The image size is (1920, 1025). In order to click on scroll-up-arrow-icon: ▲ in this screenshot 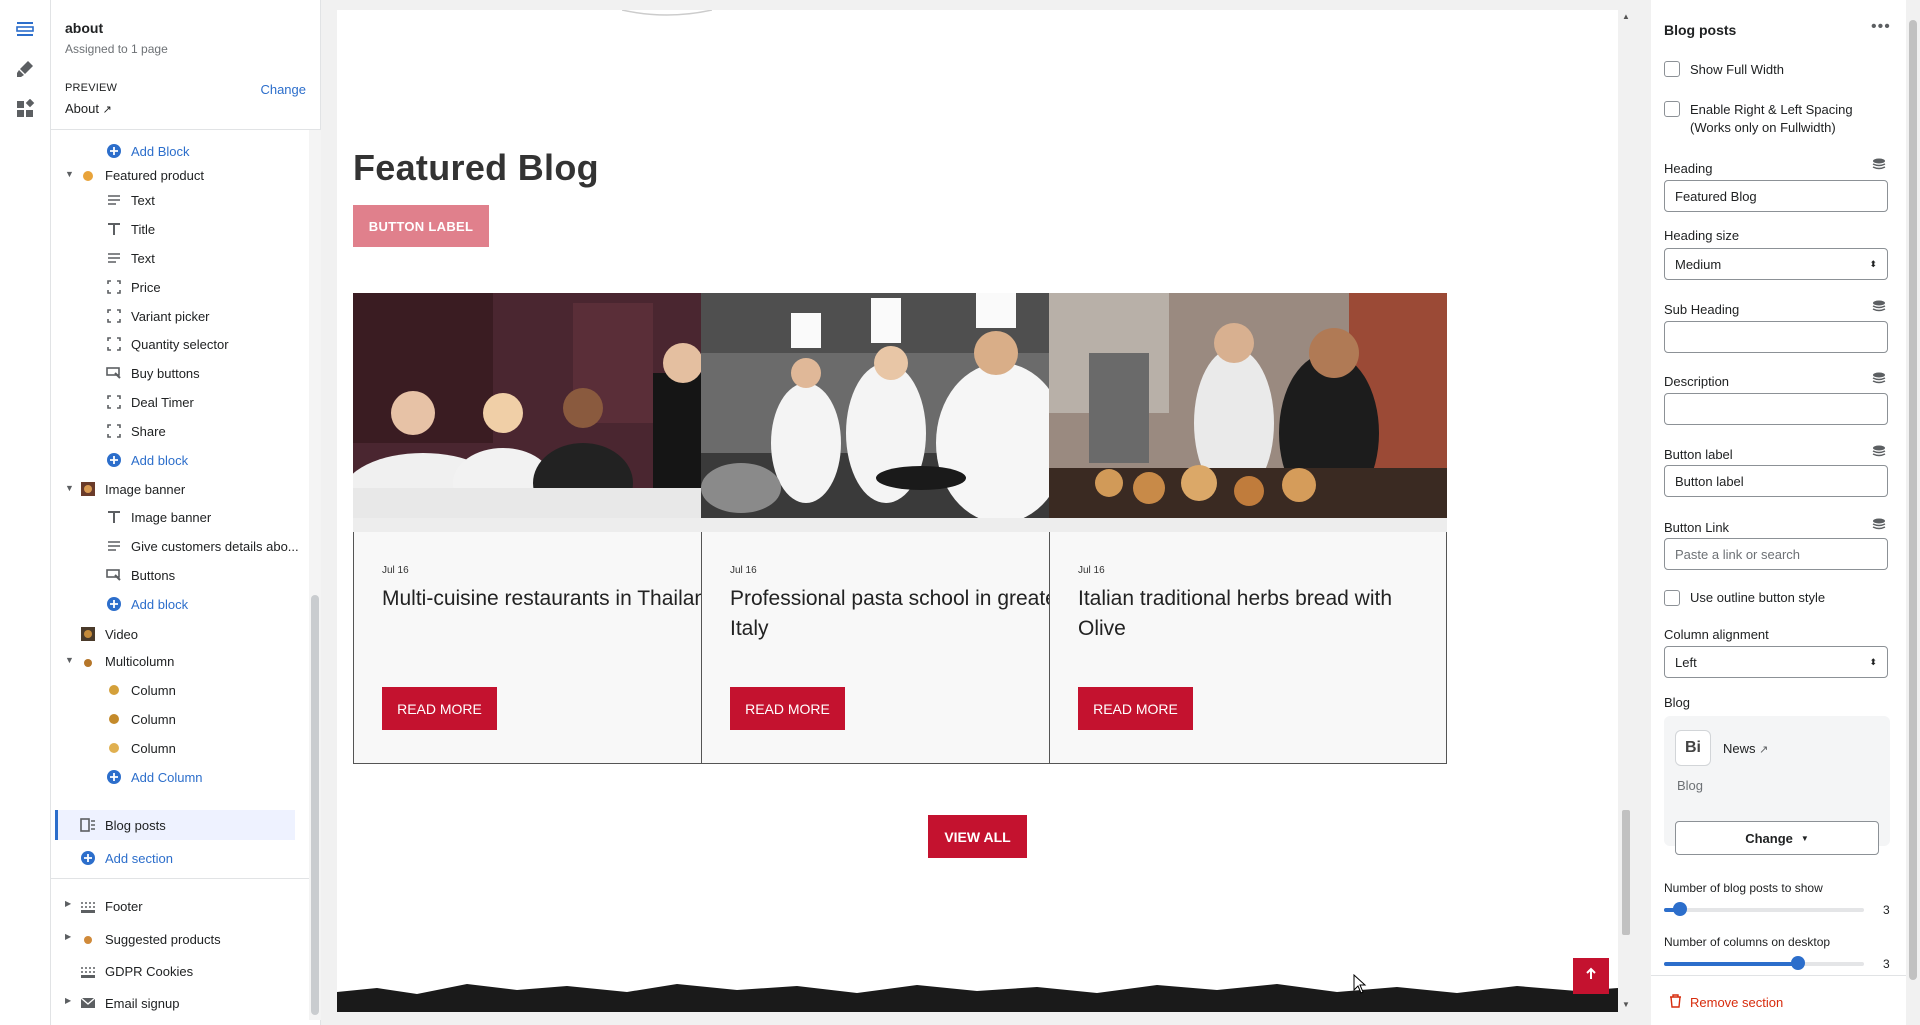, I will do `click(1626, 16)`.